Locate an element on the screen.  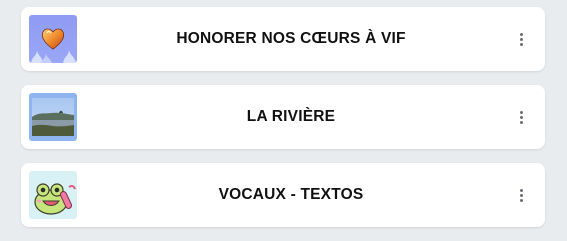
flaming-heart-thumbnail is located at coordinates (53, 39).